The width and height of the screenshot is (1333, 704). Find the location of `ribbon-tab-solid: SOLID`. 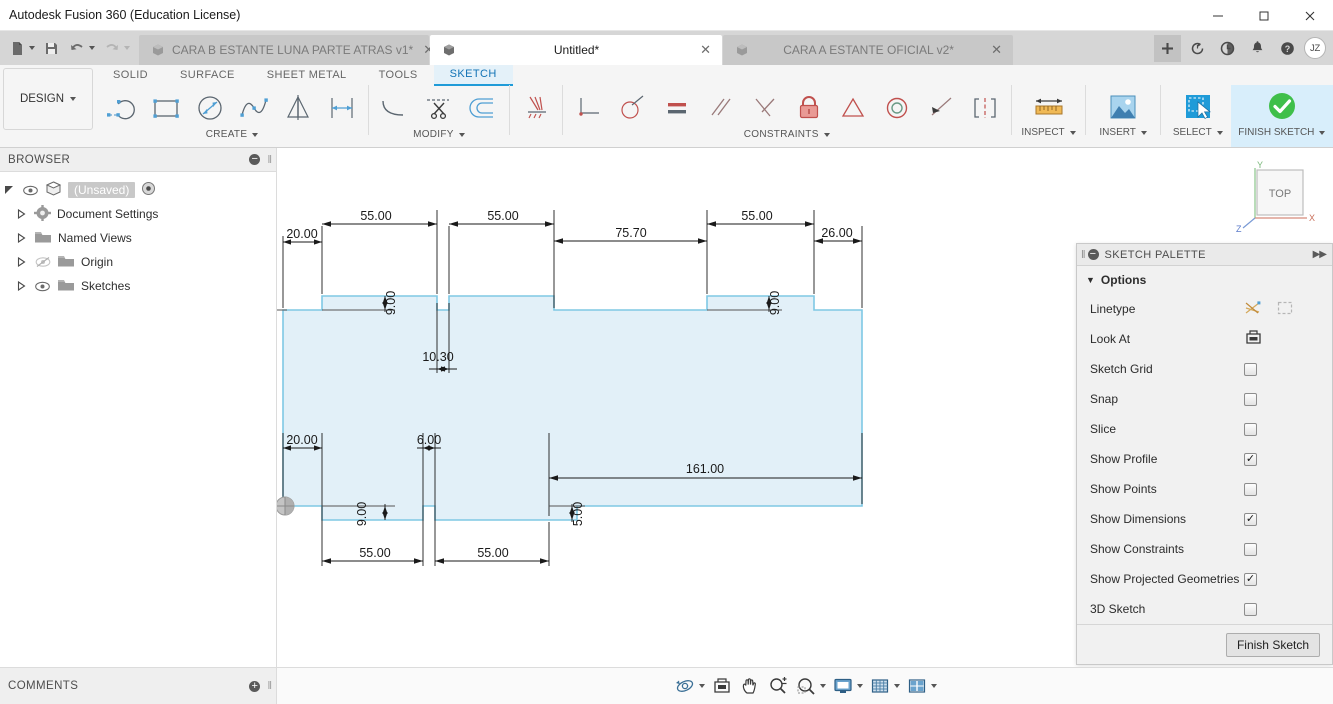

ribbon-tab-solid: SOLID is located at coordinates (130, 75).